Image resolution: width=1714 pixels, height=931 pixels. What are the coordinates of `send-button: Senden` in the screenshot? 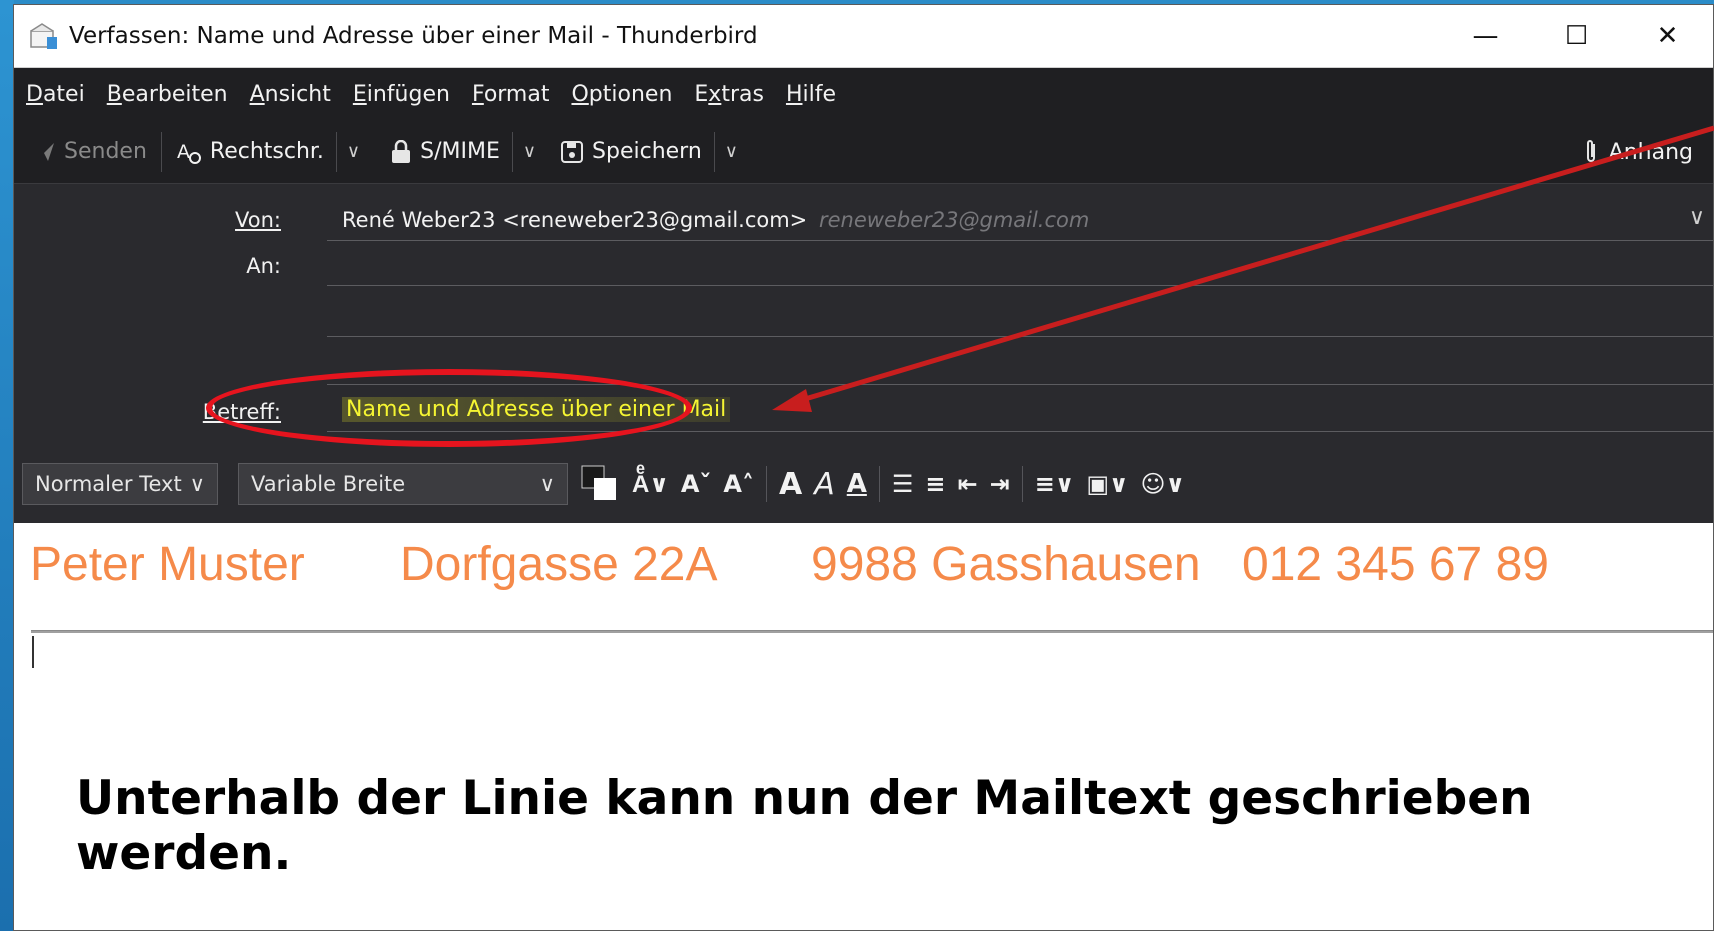 It's located at (90, 151).